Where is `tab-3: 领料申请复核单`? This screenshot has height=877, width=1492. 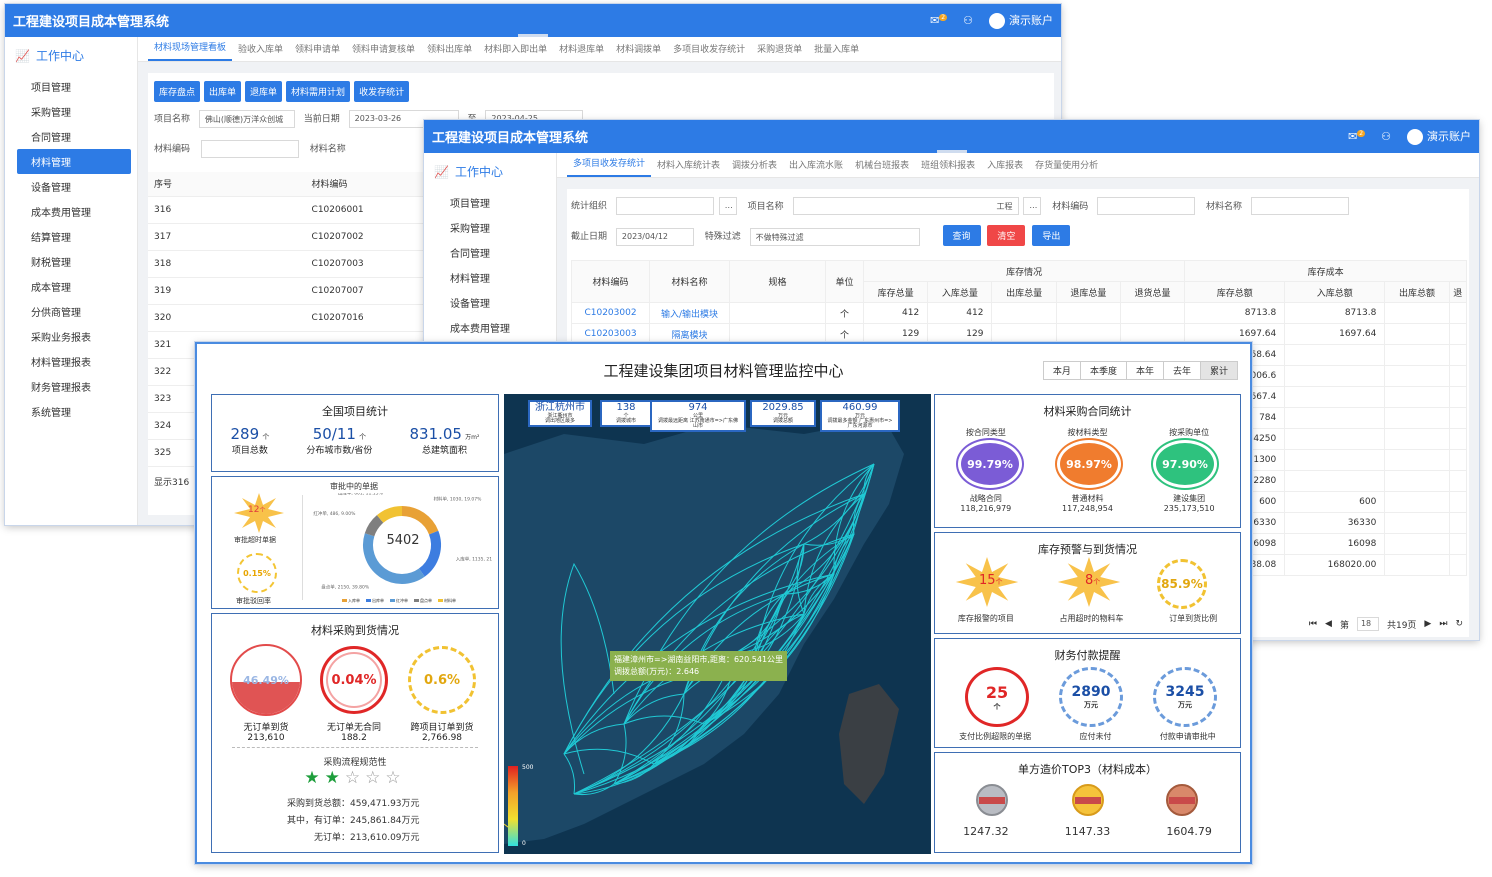
tab-3: 领料申请复核单 is located at coordinates (383, 51).